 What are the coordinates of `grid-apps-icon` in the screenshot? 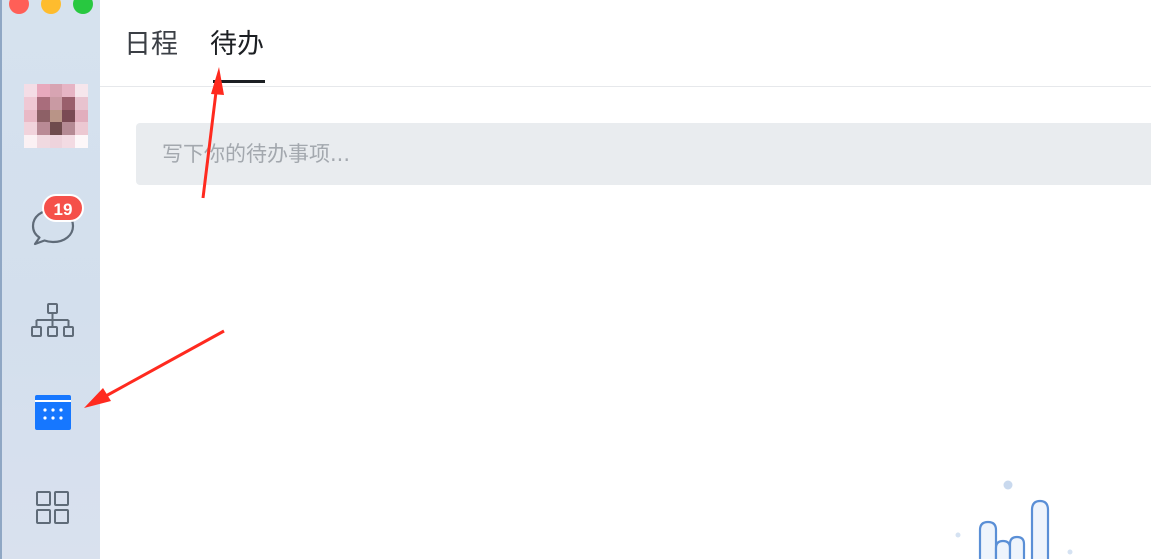 It's located at (52, 507).